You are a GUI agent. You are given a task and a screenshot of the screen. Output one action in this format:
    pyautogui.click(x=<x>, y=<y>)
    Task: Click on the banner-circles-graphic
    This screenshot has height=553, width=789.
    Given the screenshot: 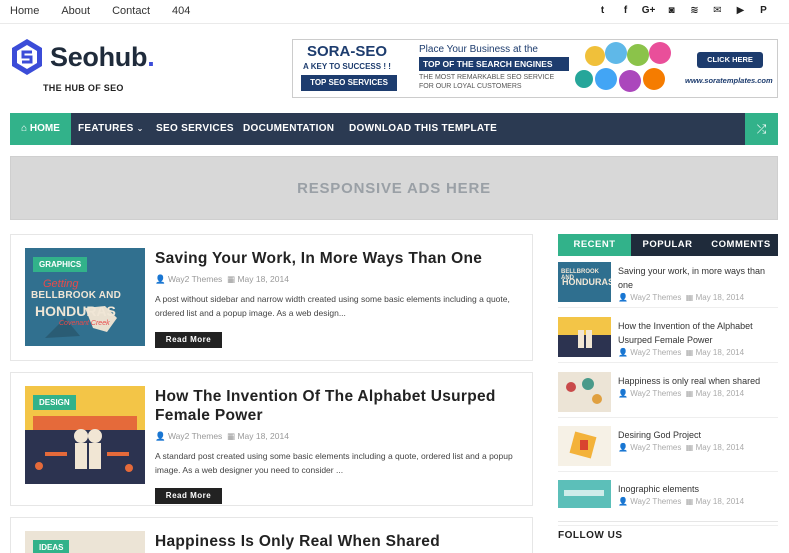 What is the action you would take?
    pyautogui.click(x=630, y=69)
    